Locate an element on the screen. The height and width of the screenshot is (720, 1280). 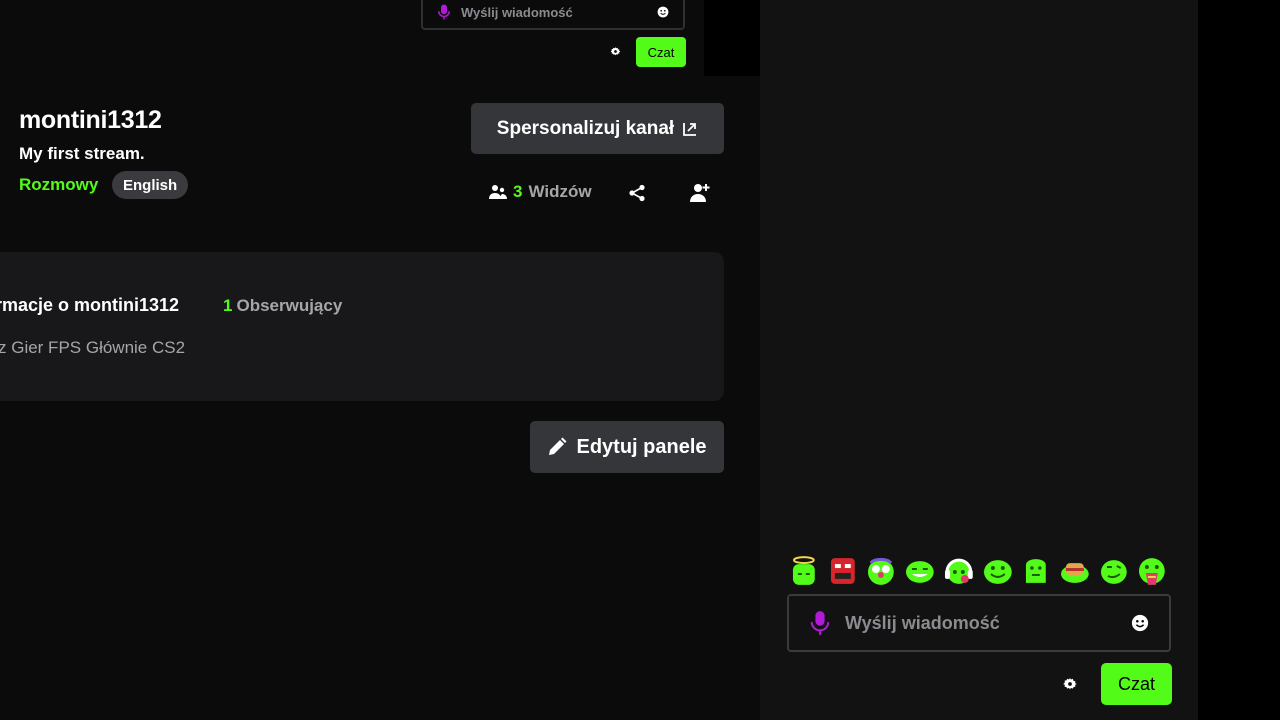
about-title: rmacje o montini1312 is located at coordinates (90, 305).